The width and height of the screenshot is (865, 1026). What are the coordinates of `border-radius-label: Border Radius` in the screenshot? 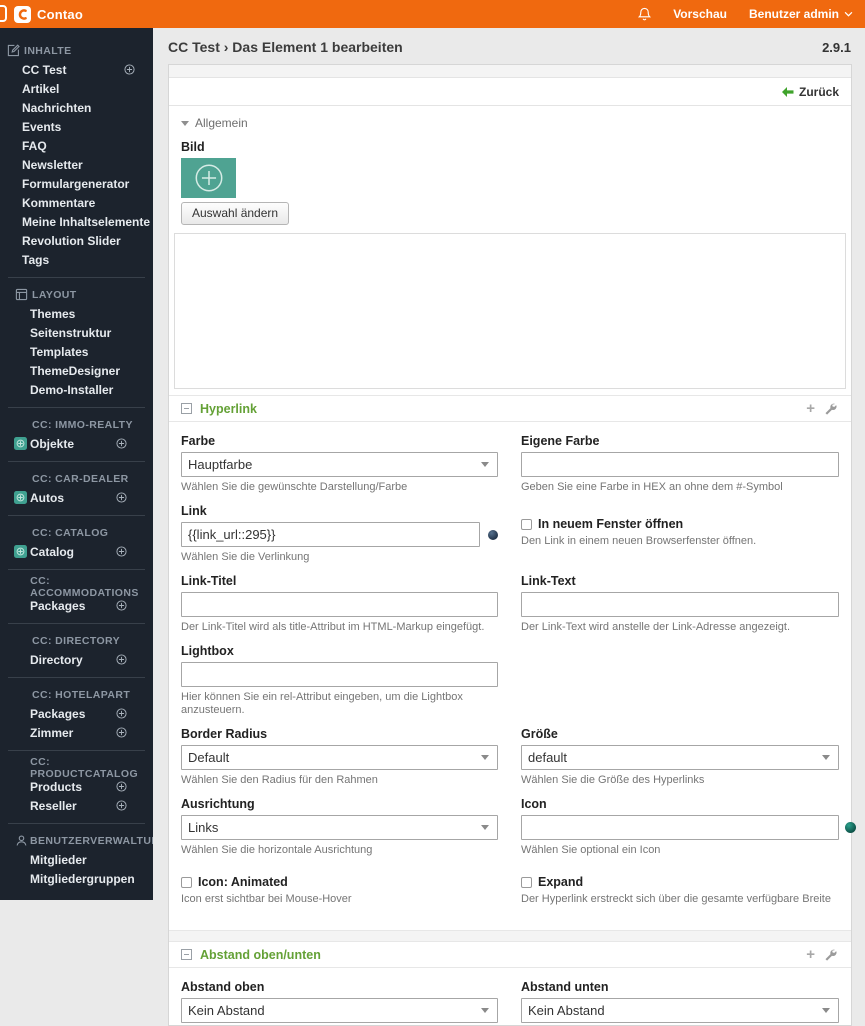 It's located at (224, 734).